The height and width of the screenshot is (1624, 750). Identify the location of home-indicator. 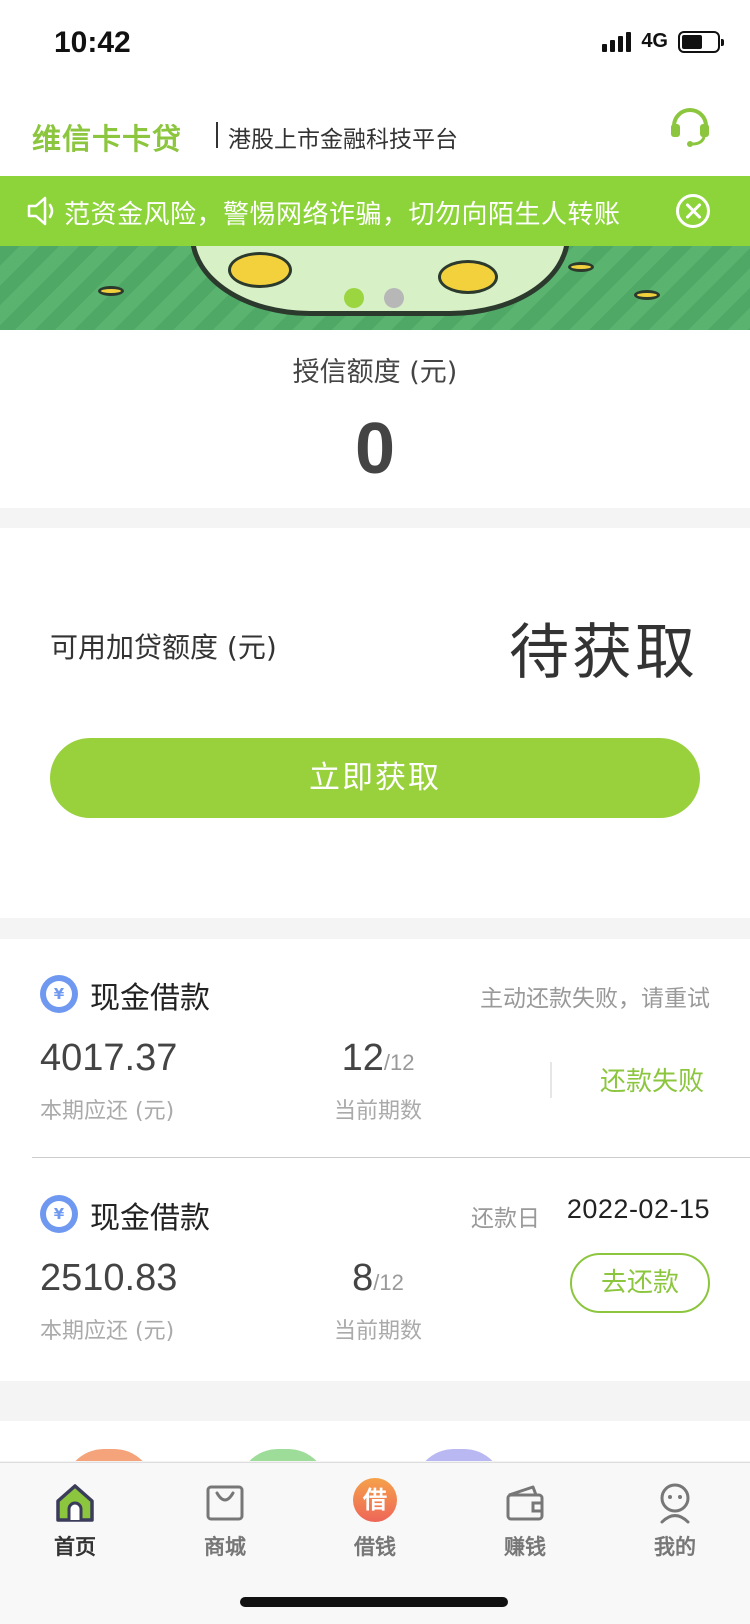
(374, 1602).